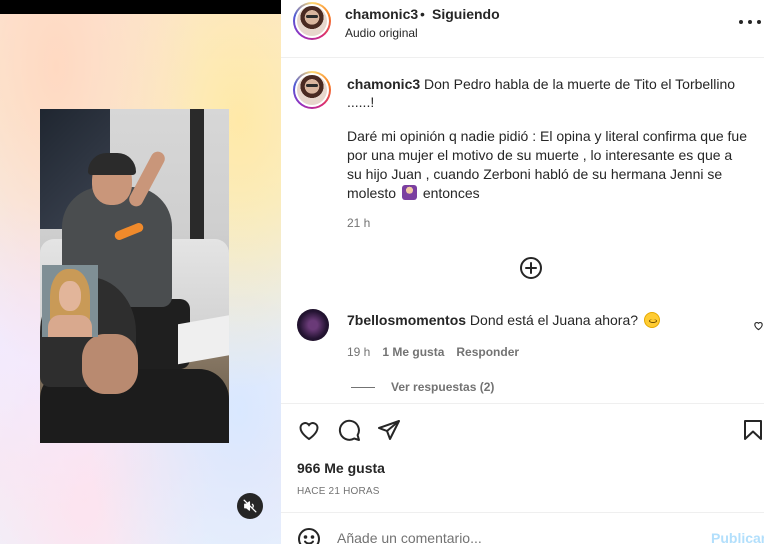 The image size is (764, 544). I want to click on video-reaction-inset, so click(70, 301).